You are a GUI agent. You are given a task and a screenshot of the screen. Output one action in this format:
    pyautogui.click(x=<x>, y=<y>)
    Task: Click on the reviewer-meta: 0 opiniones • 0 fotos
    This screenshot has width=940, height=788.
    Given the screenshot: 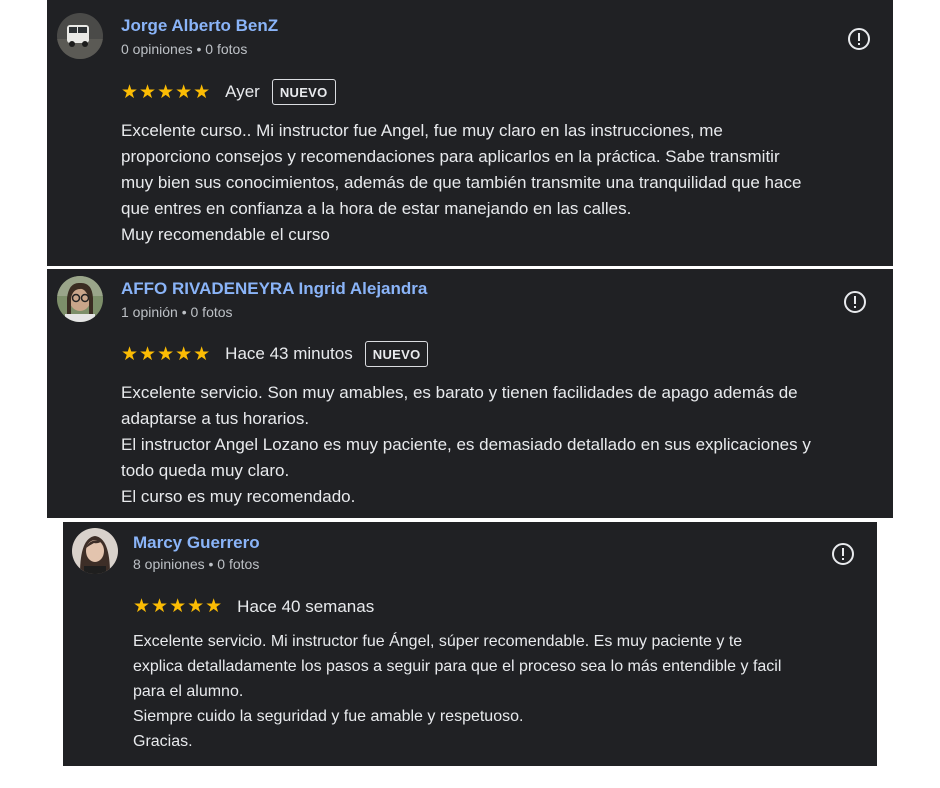 What is the action you would take?
    pyautogui.click(x=184, y=49)
    